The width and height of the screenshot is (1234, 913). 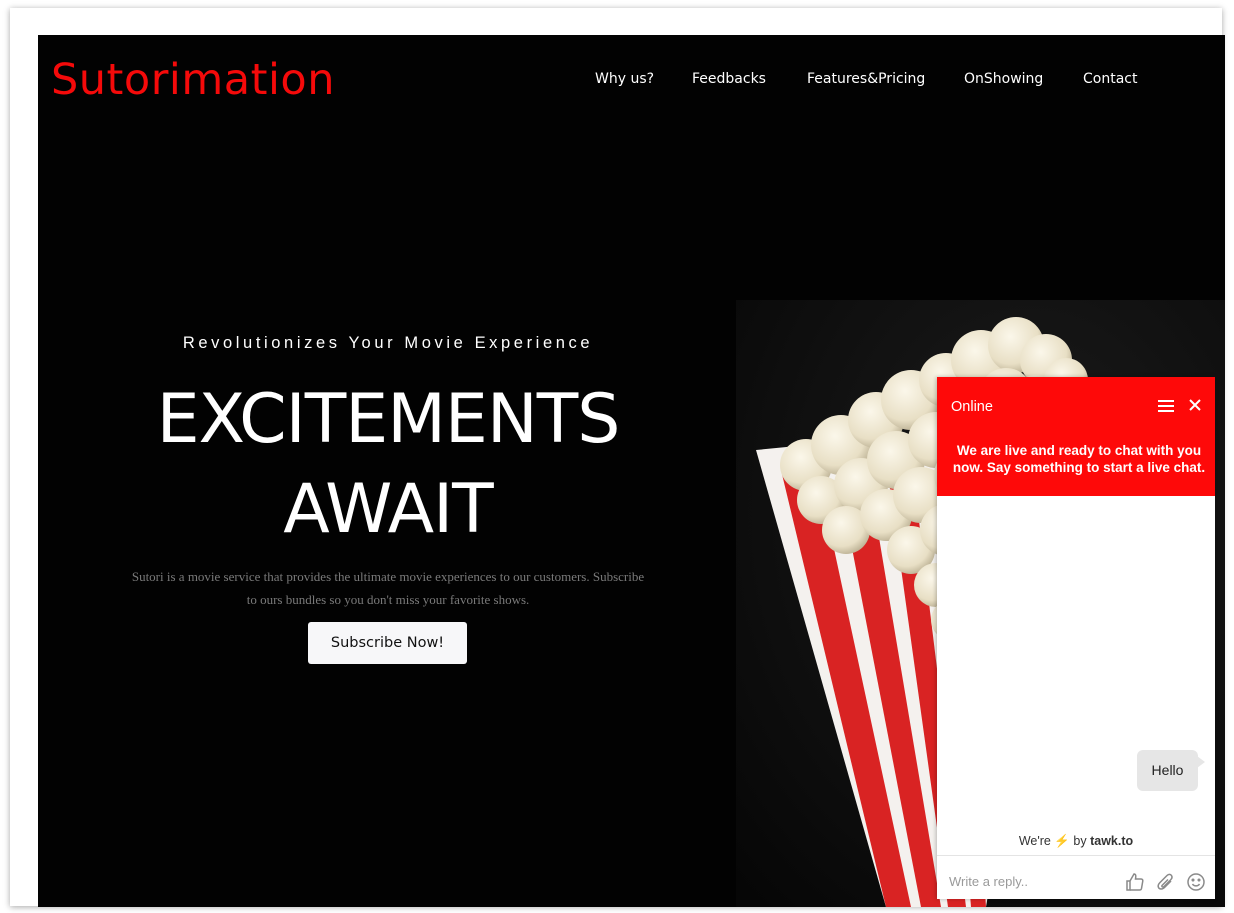 I want to click on hero-title: EXCITEMENTS AWAIT, so click(x=388, y=465).